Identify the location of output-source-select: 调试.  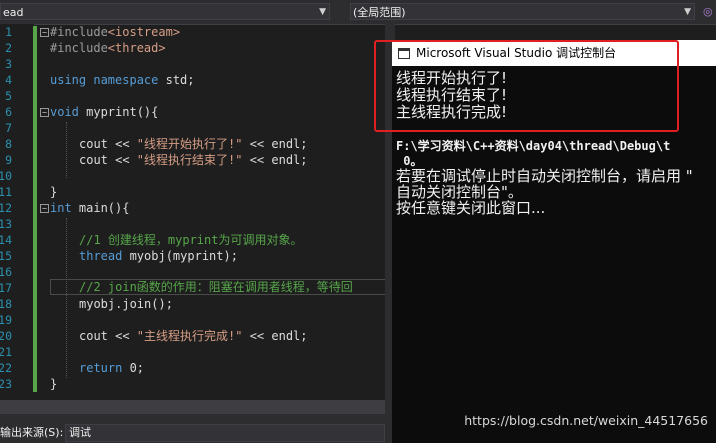
(225, 433).